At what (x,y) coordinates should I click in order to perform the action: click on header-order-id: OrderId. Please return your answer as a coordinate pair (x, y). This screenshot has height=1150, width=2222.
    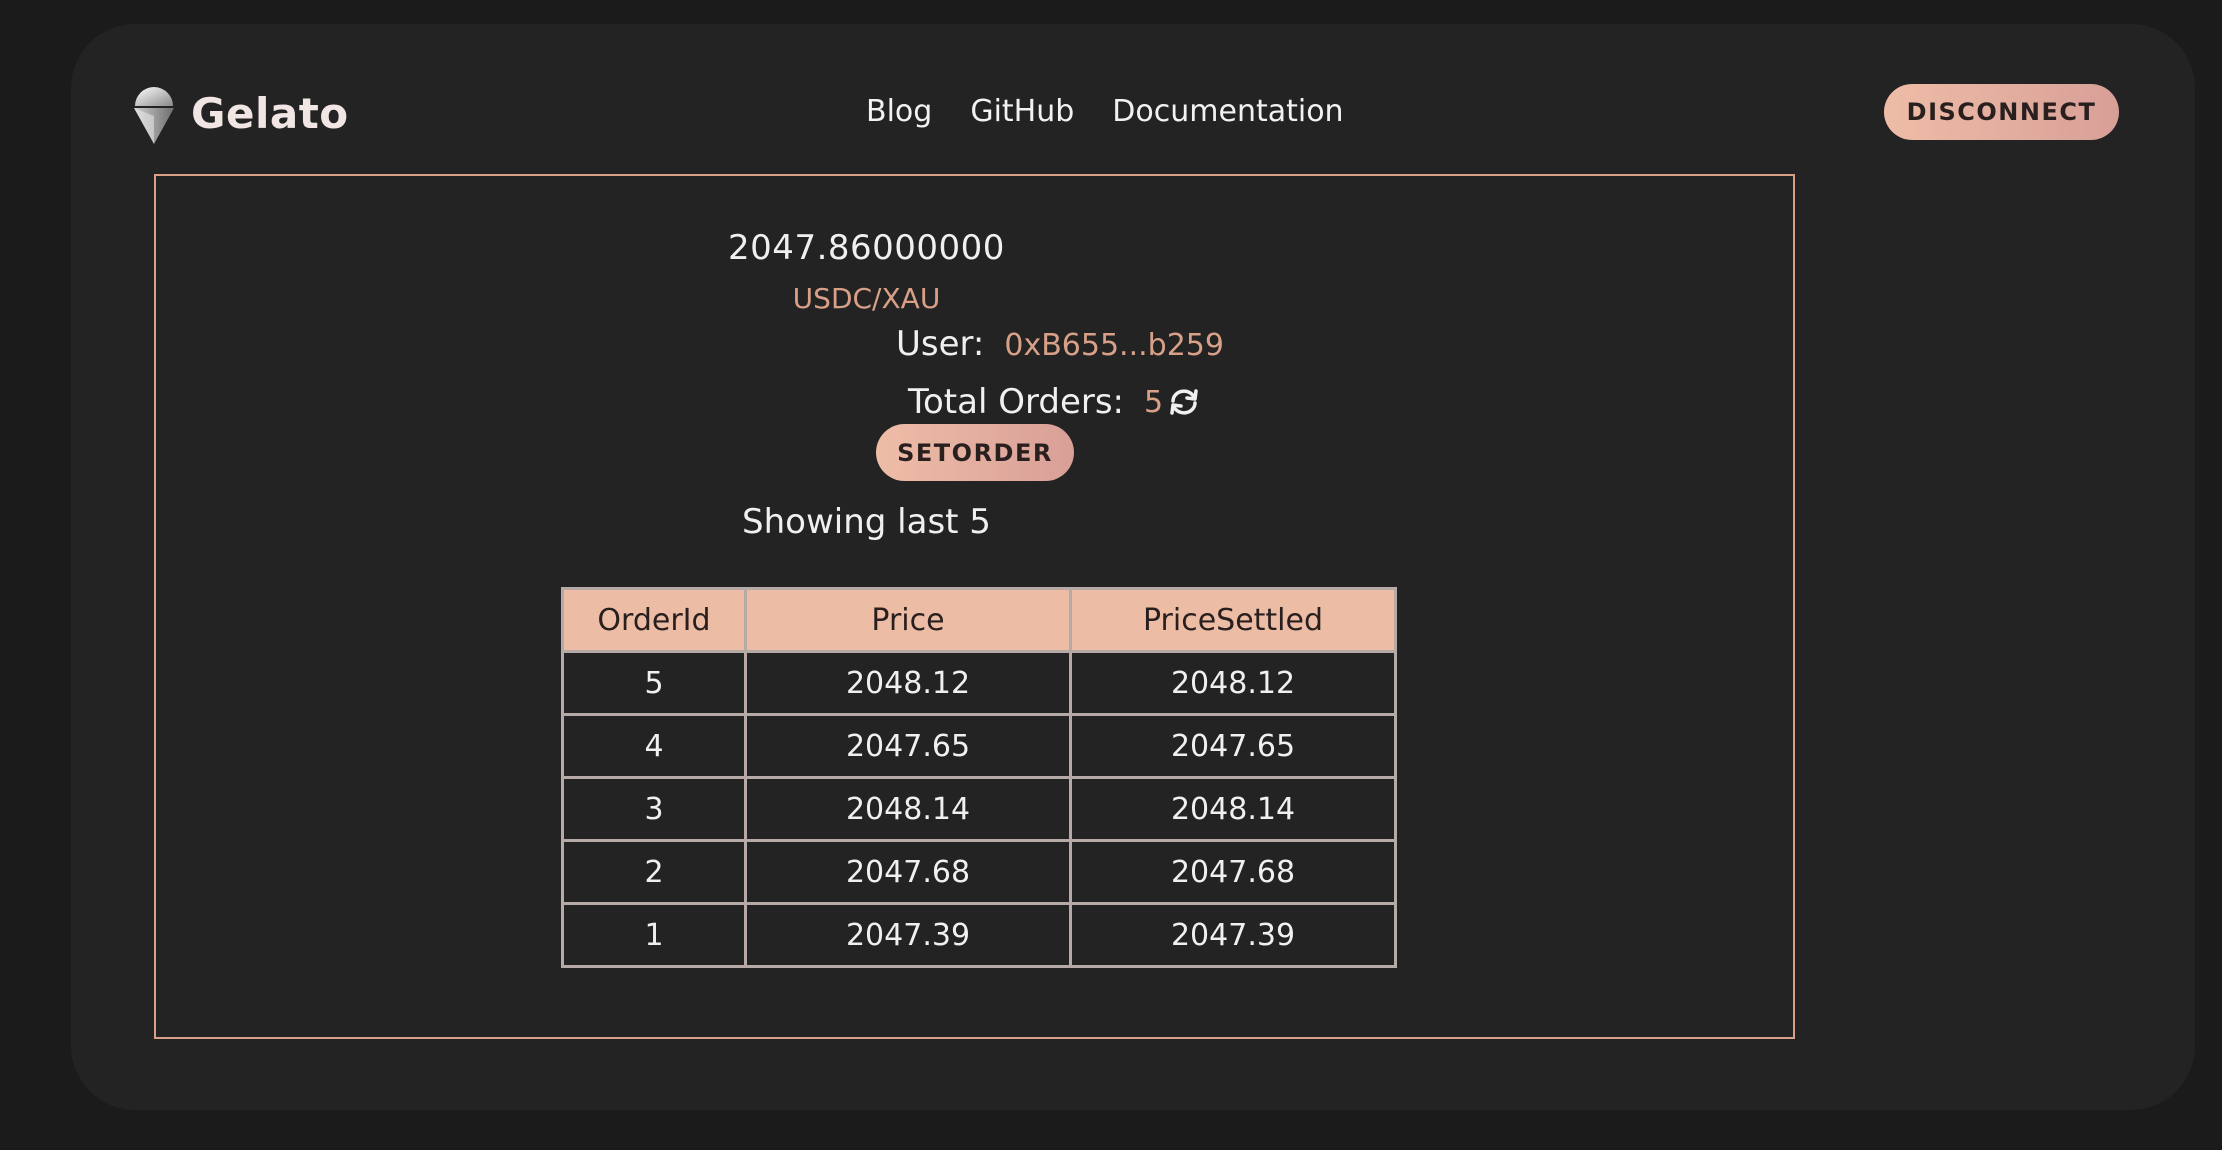
    Looking at the image, I should click on (654, 620).